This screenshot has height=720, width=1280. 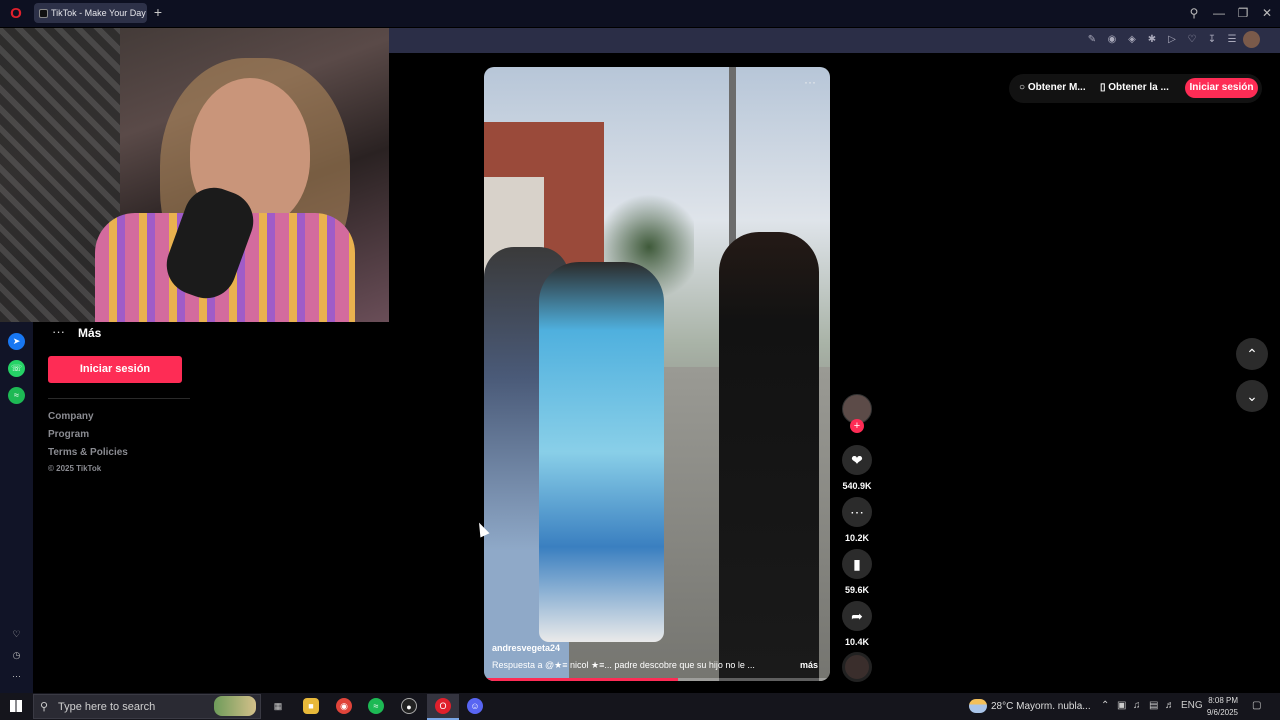 I want to click on next-video-button: ⌄, so click(x=1252, y=396).